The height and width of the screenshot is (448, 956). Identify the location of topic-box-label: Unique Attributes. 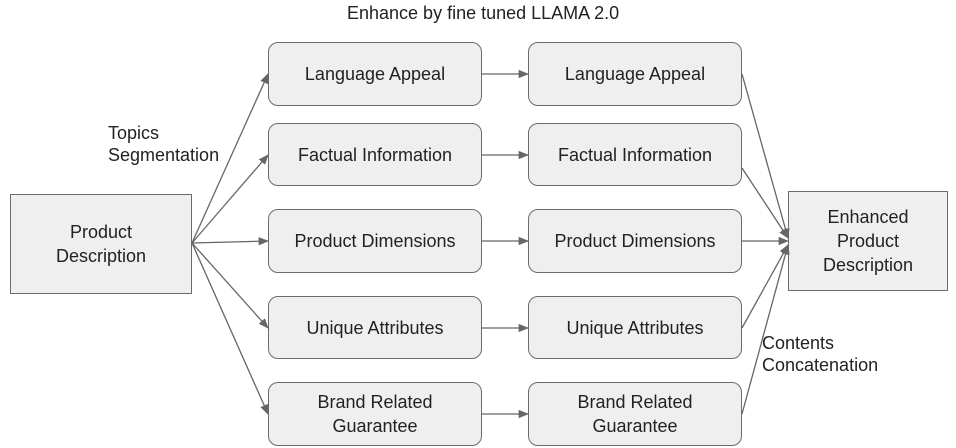
(375, 327).